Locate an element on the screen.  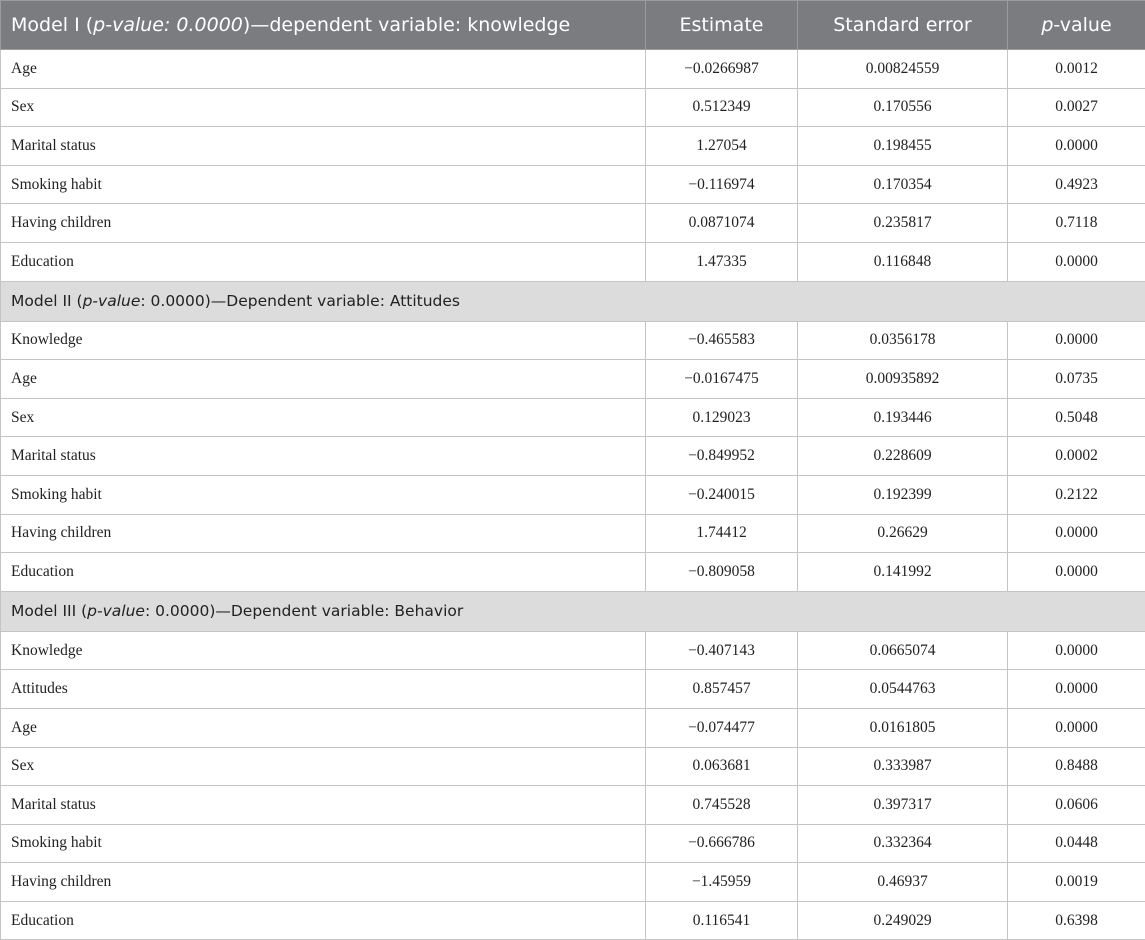
p-value-cell: 0.0002 is located at coordinates (1076, 456).